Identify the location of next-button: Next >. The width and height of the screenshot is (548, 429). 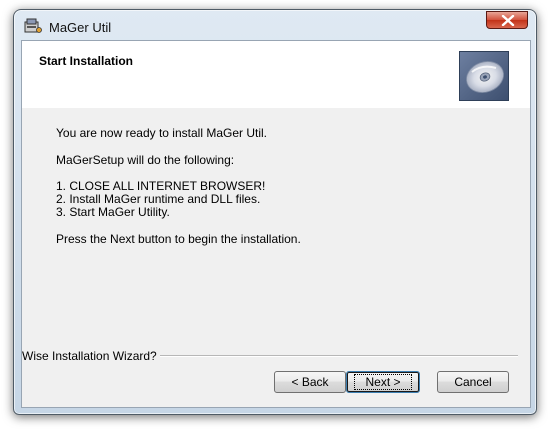
(383, 382).